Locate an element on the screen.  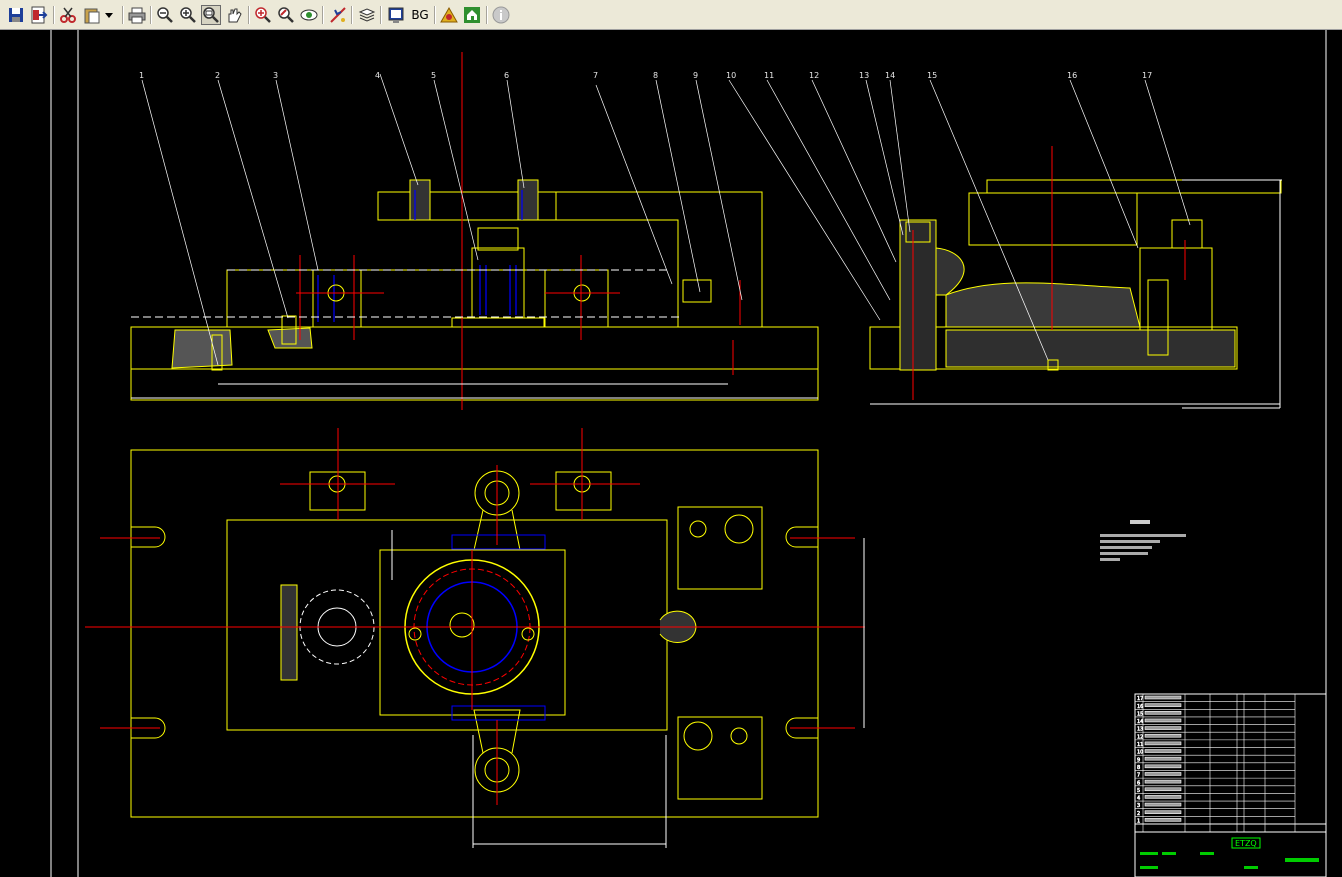
bill-of-materials: 1716151413121110987654321 ETZQ is located at coordinates (1230, 785).